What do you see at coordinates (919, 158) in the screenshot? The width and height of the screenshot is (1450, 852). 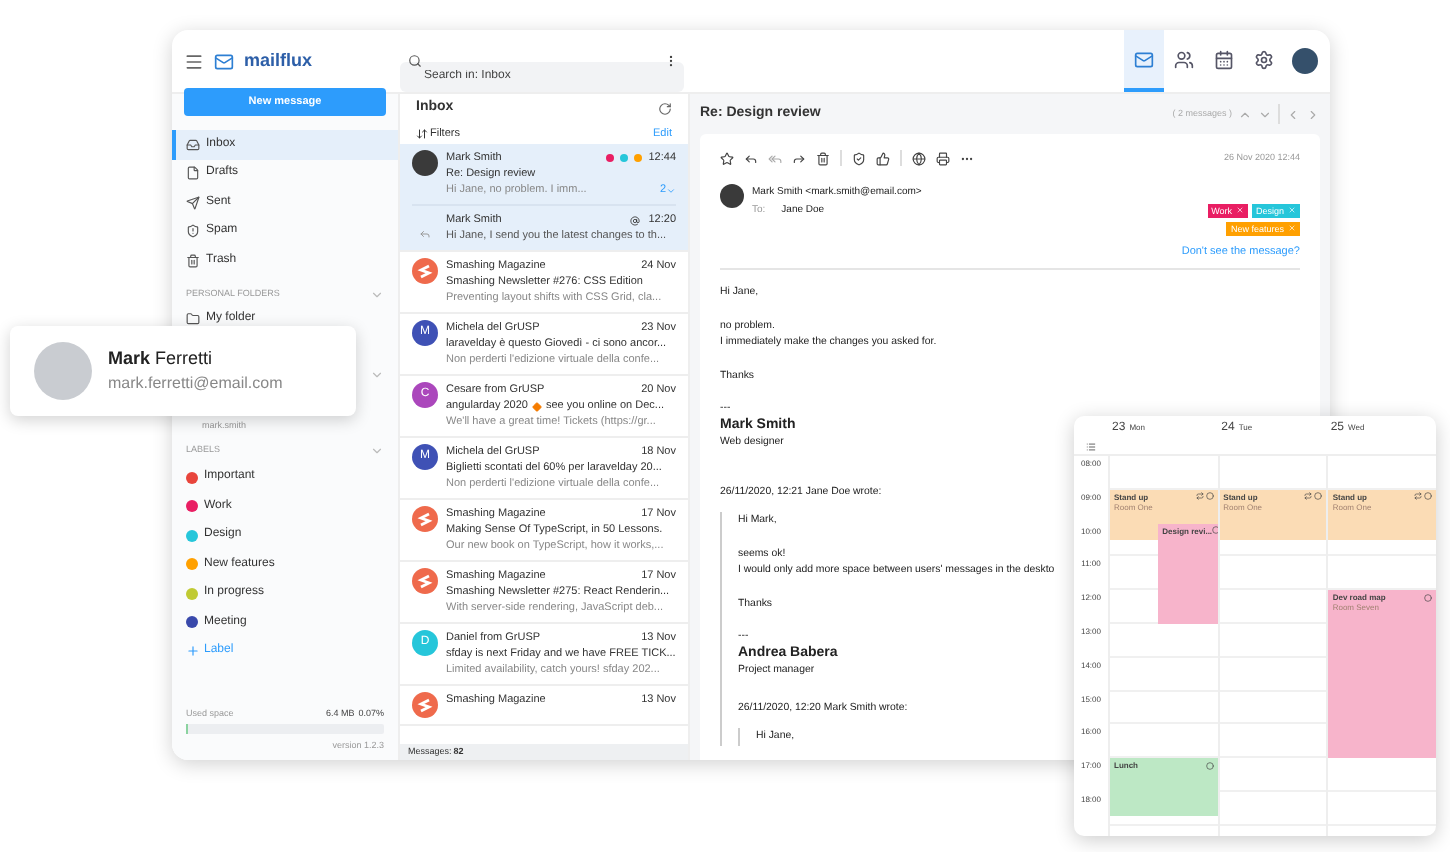 I see `globe-icon` at bounding box center [919, 158].